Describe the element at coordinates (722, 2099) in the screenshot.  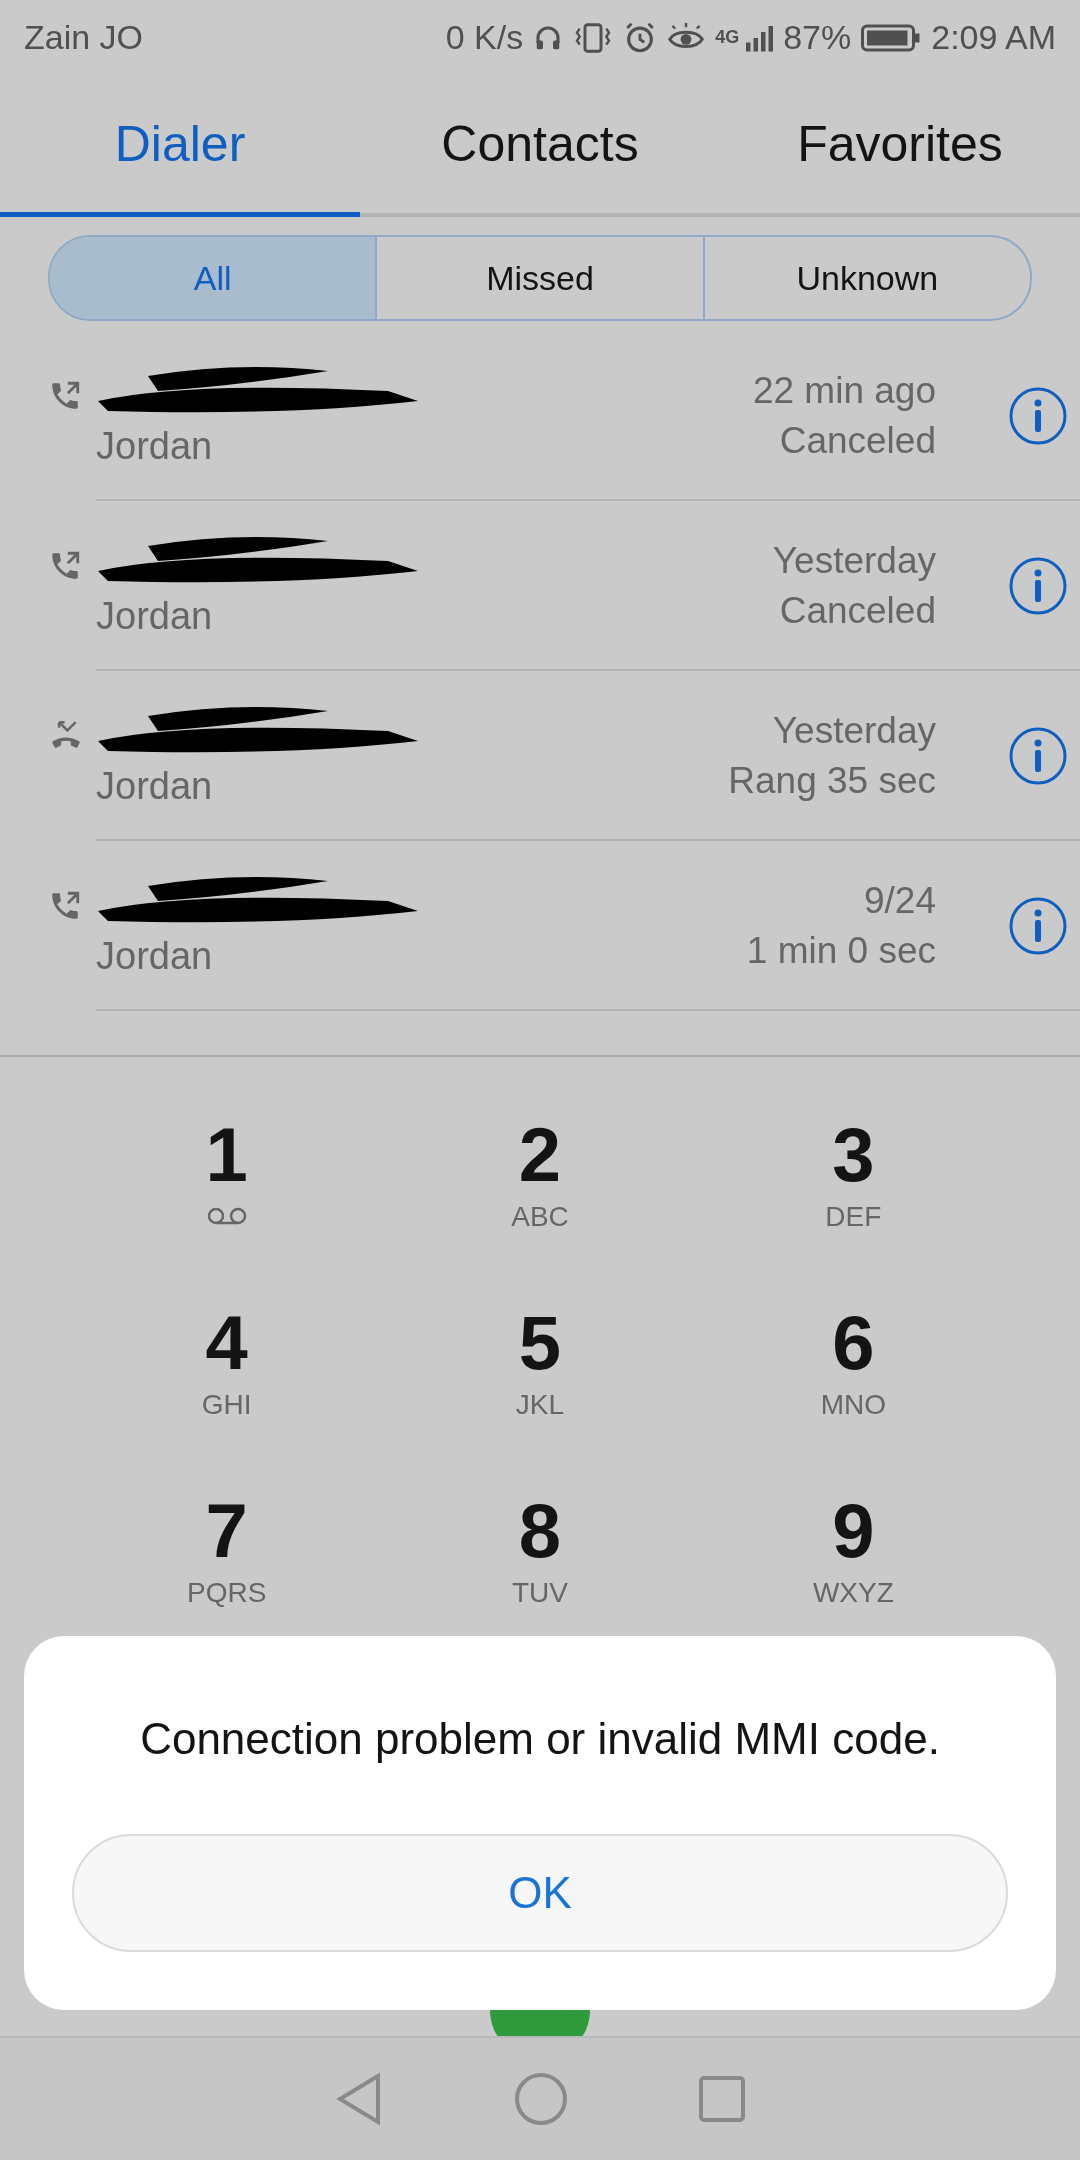
I see `recents-icon` at that location.